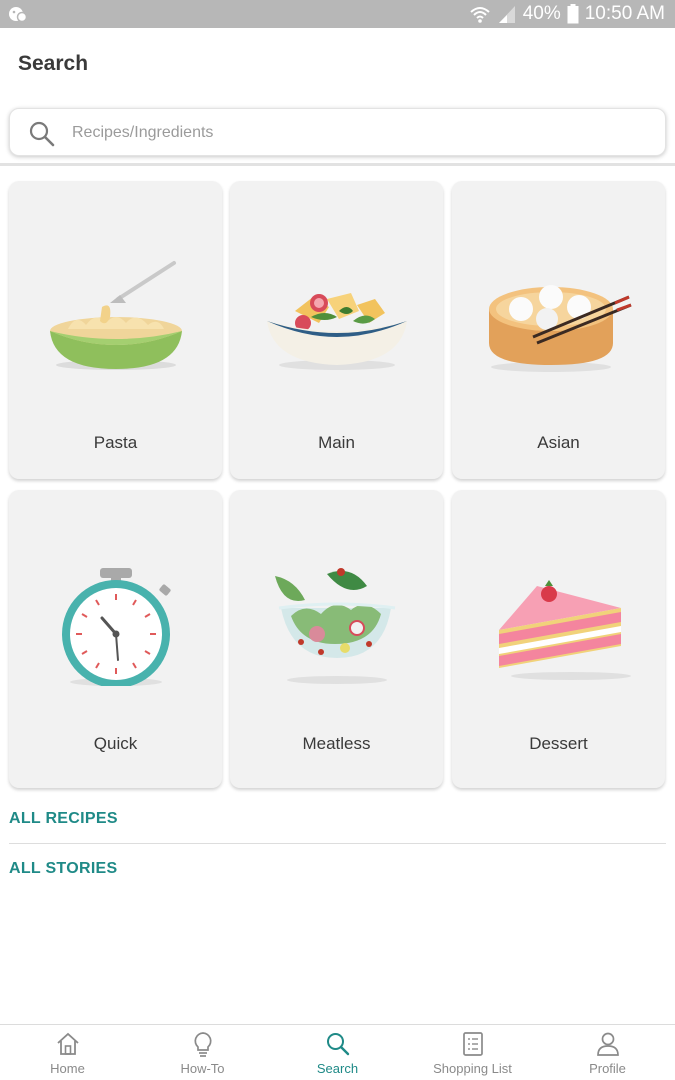 The width and height of the screenshot is (675, 1080). I want to click on search-input, so click(352, 133).